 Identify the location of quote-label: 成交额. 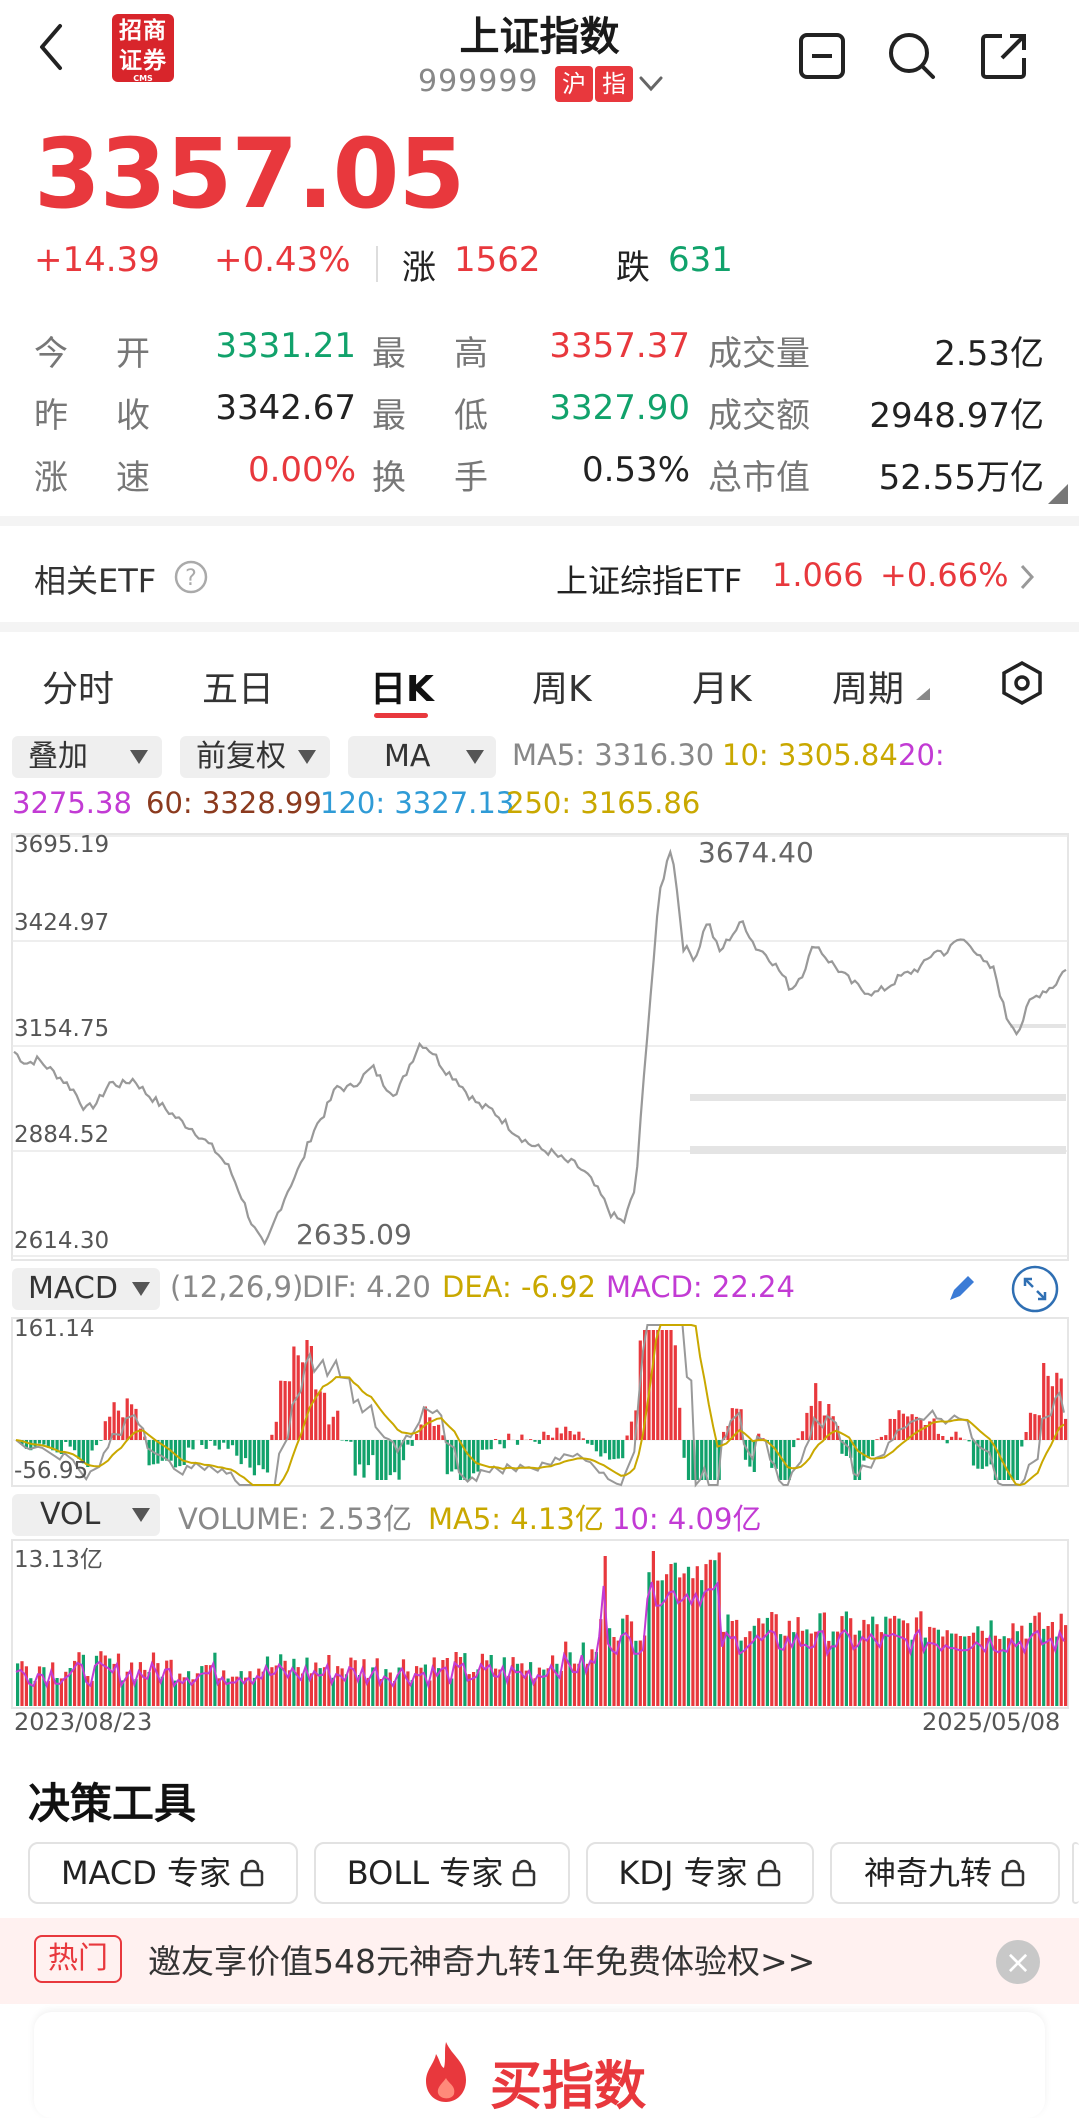
(759, 416).